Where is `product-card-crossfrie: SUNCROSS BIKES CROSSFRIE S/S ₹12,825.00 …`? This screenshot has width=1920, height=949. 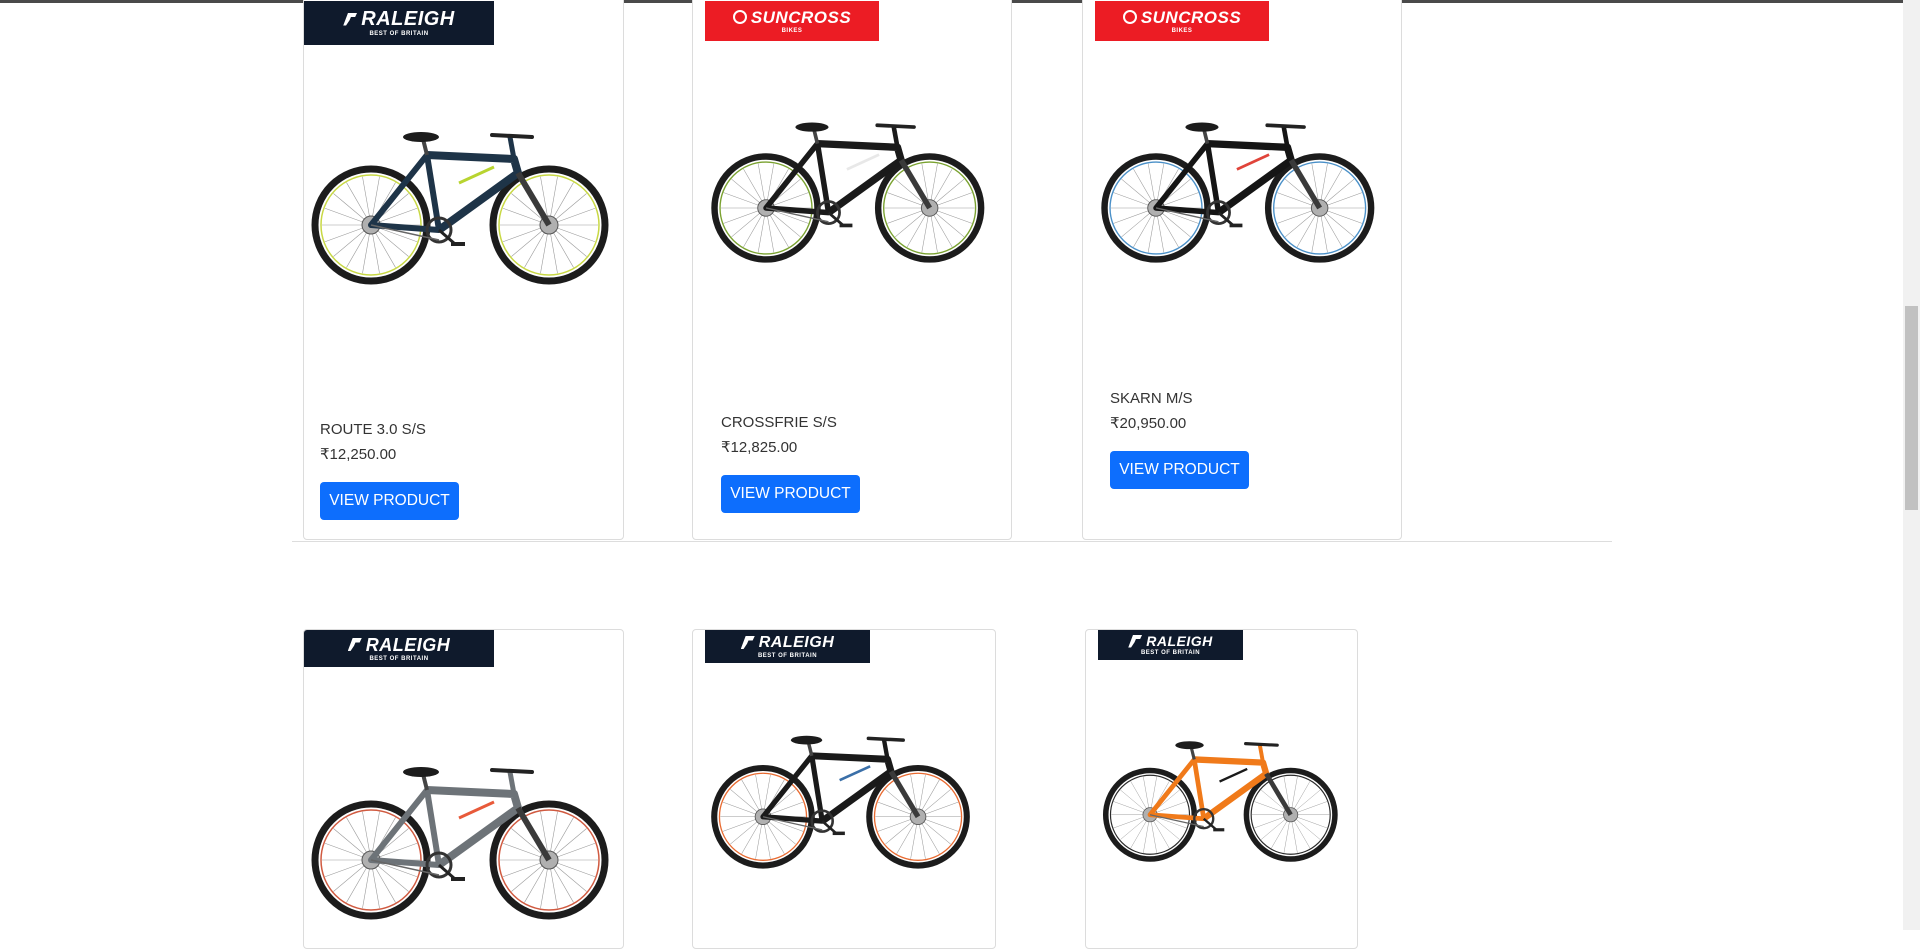
product-card-crossfrie: SUNCROSS BIKES CROSSFRIE S/S ₹12,825.00 … is located at coordinates (852, 270).